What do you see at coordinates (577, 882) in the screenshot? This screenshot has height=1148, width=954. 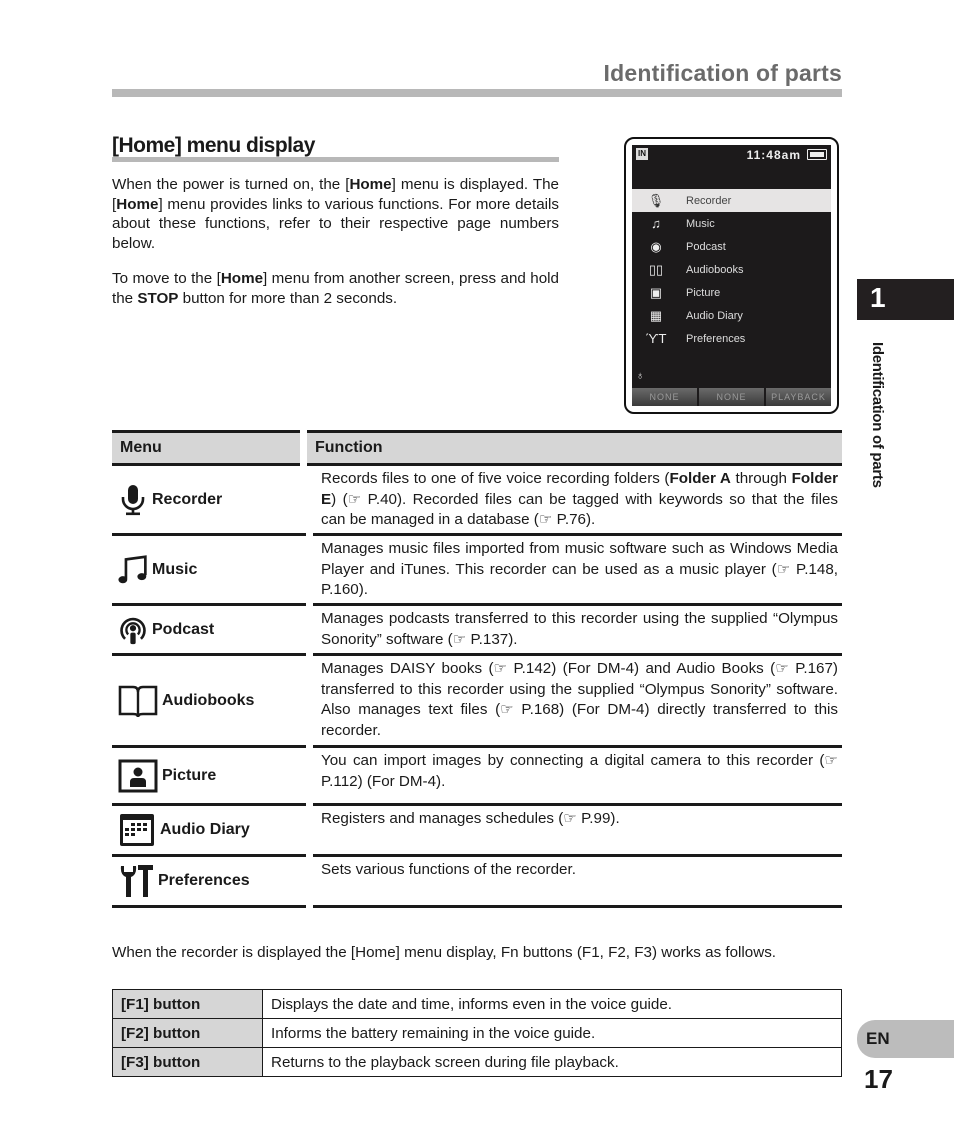 I see `function-cell: Sets various functions of the recorder.` at bounding box center [577, 882].